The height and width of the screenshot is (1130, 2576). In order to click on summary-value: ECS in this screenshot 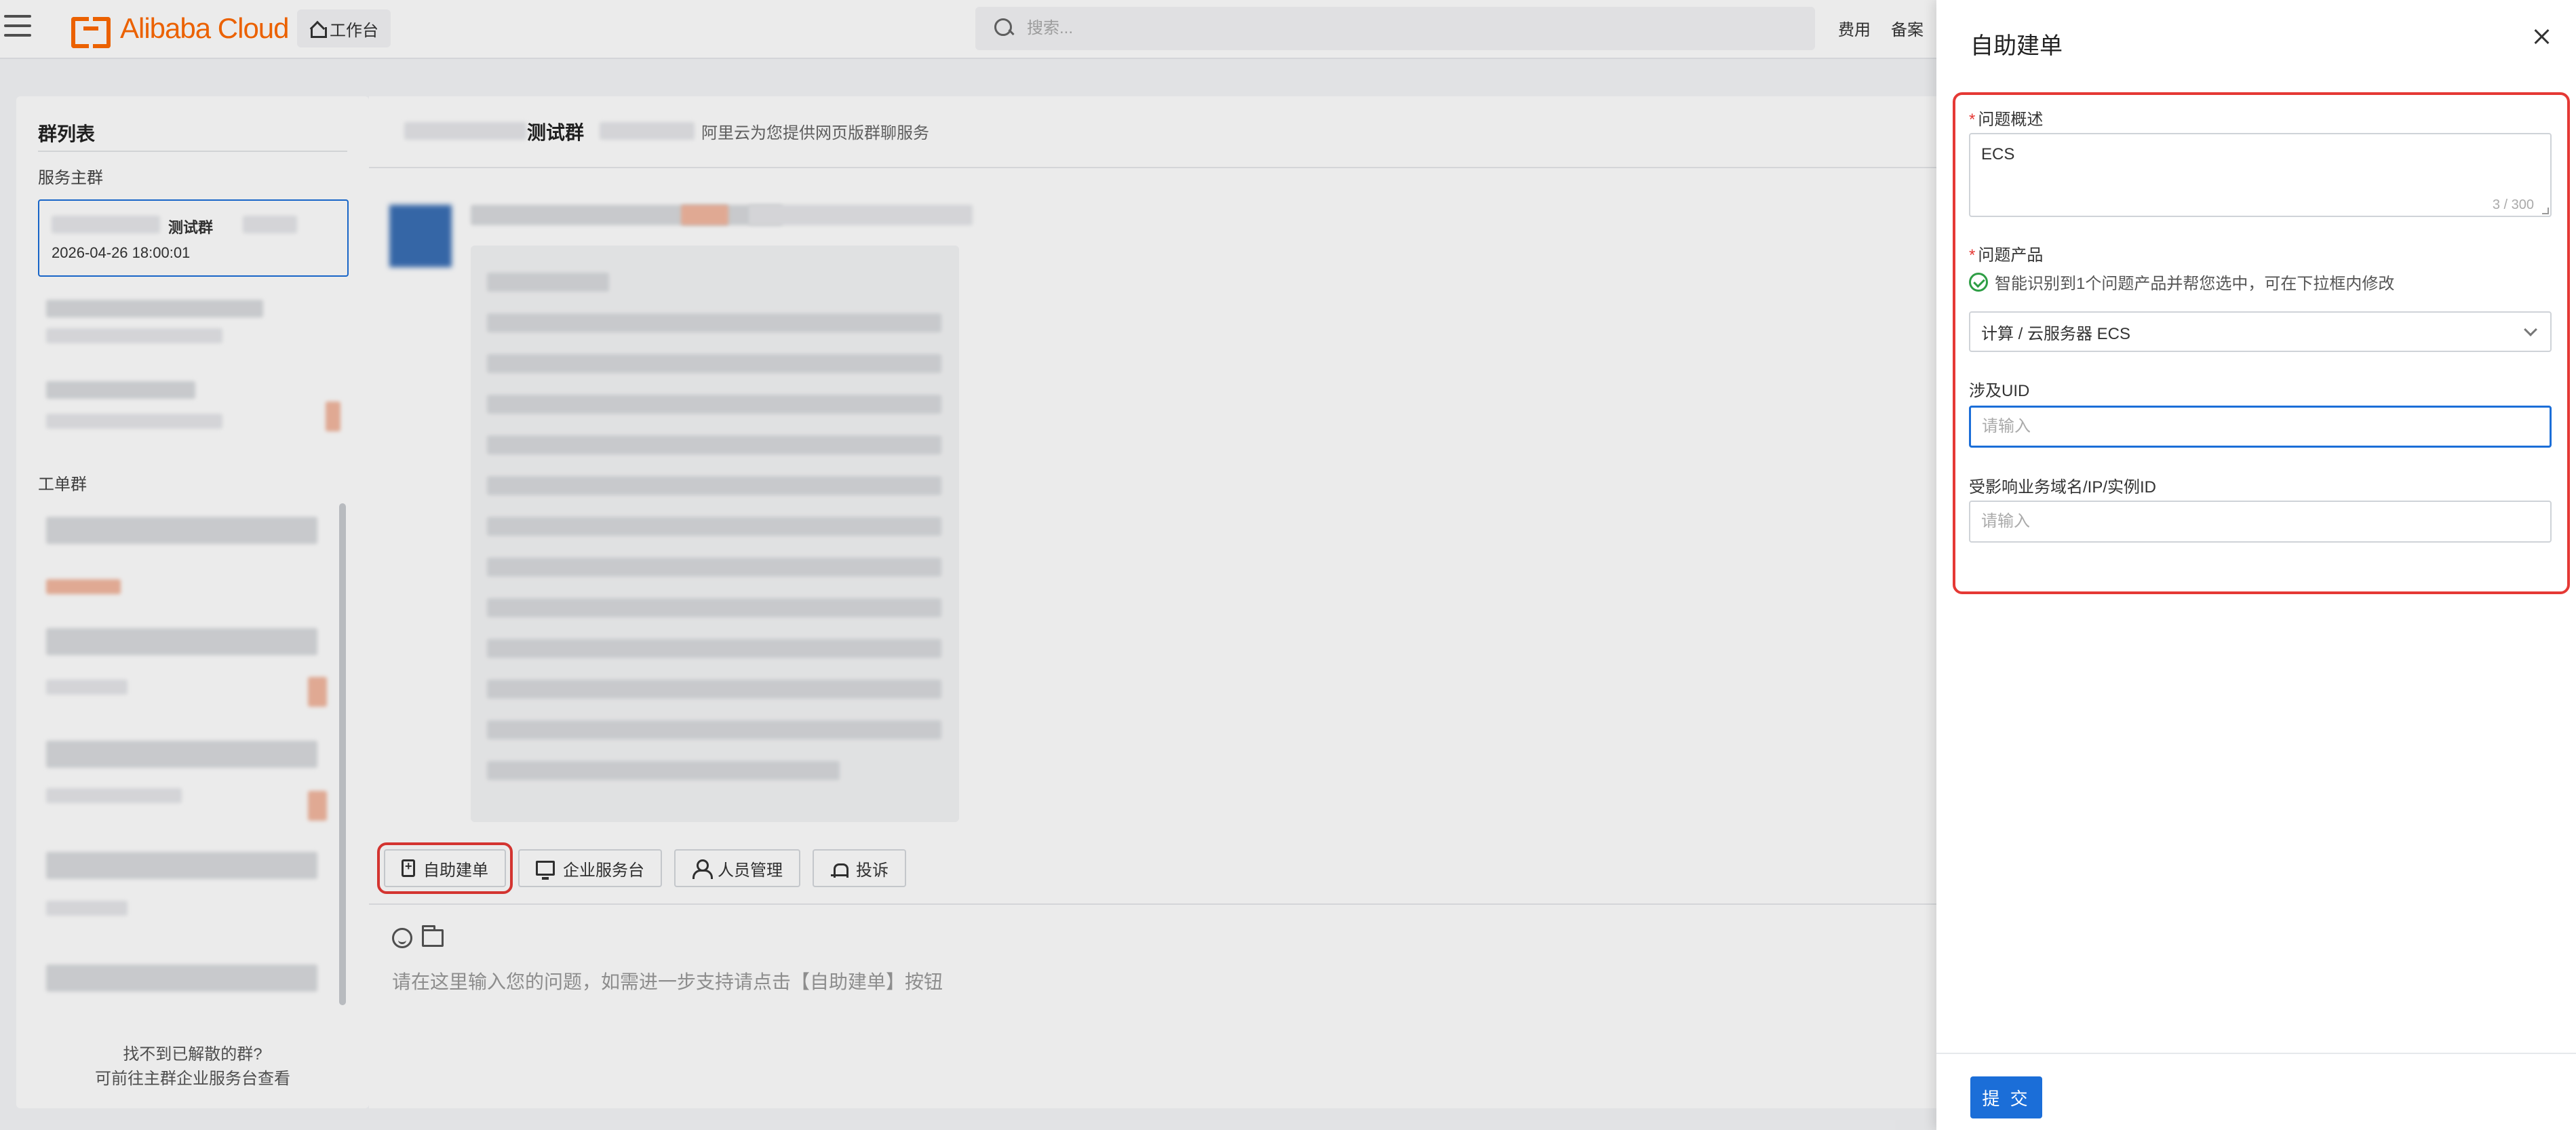, I will do `click(1998, 154)`.